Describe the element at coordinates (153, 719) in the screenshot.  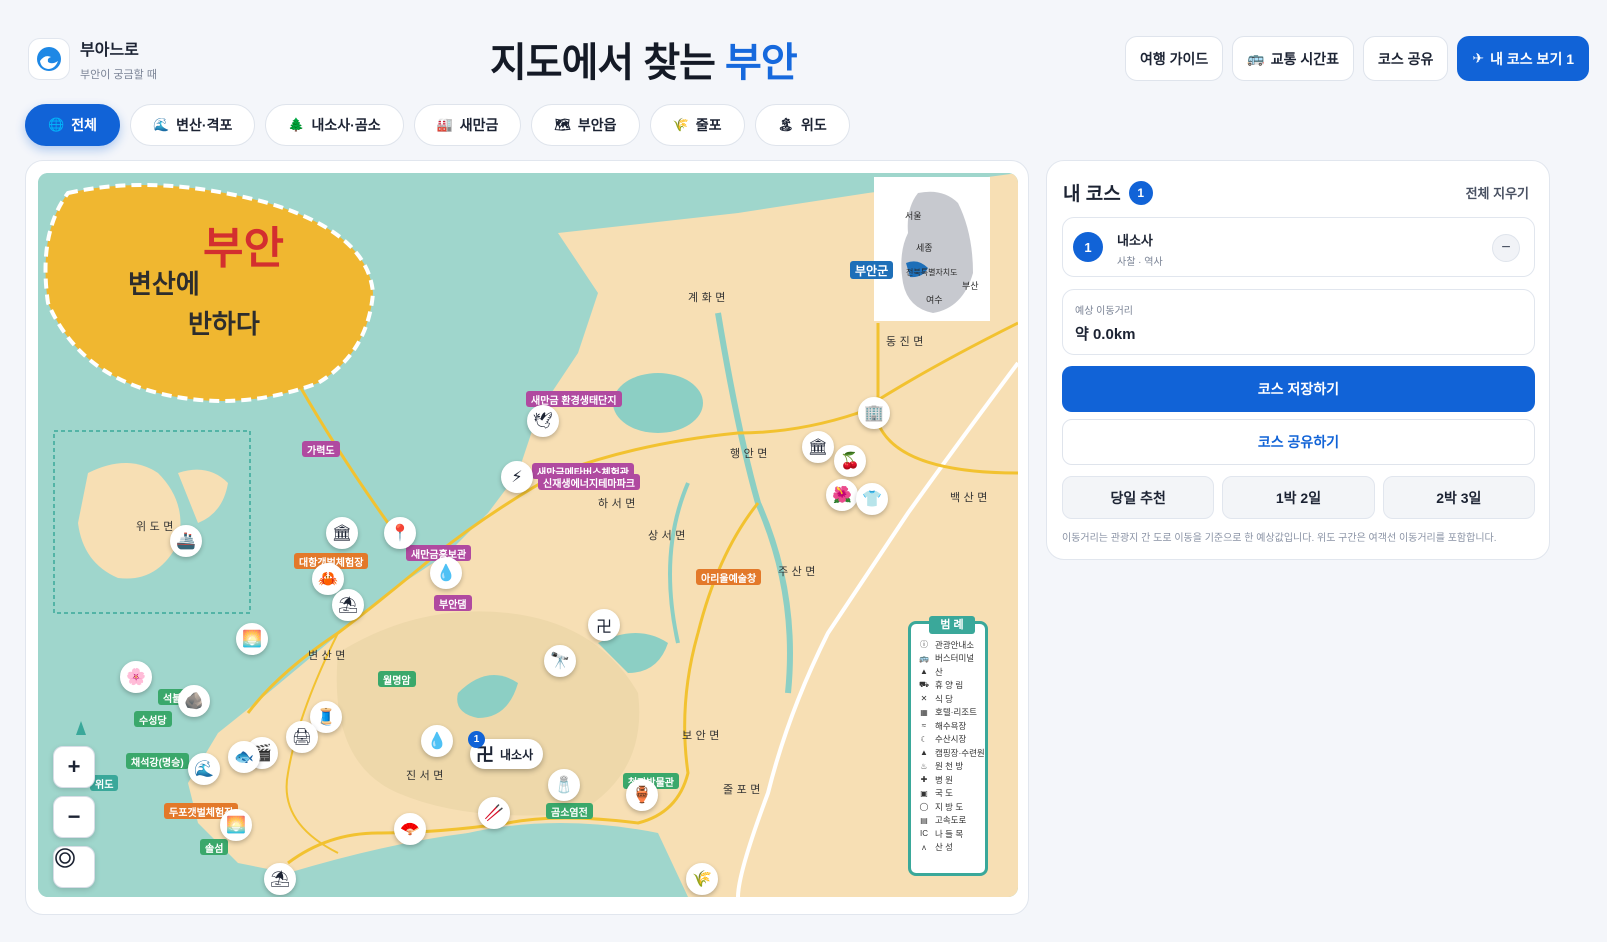
I see `poi-suseongdang: 수성당` at that location.